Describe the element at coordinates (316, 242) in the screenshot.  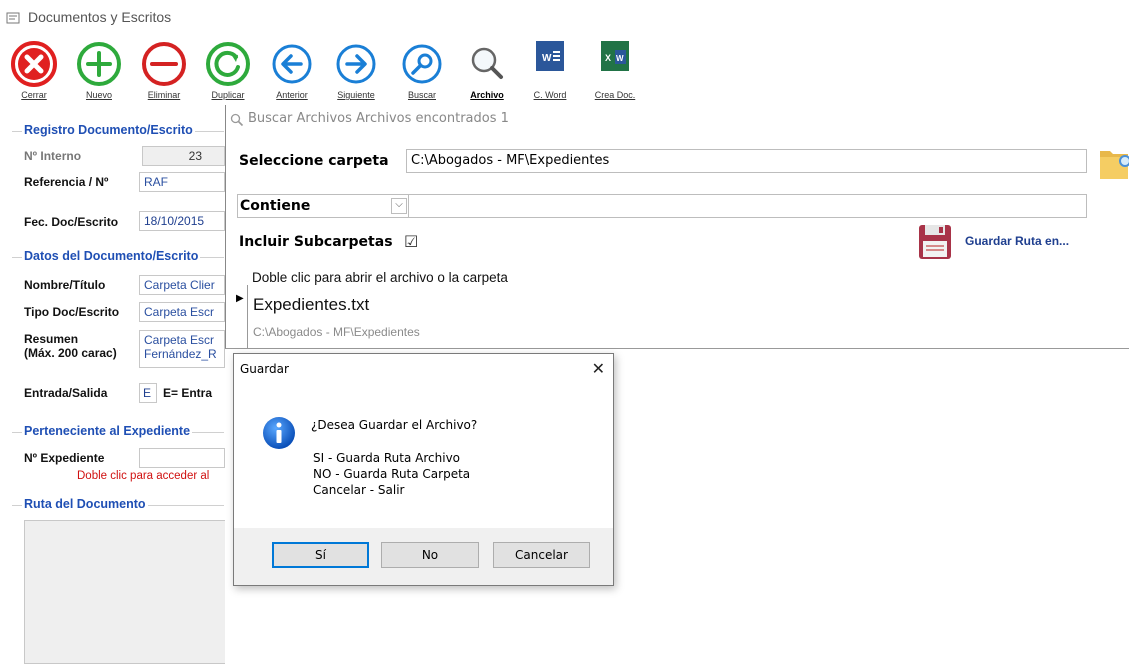
I see `subfolders-label: Incluir Subcarpetas` at that location.